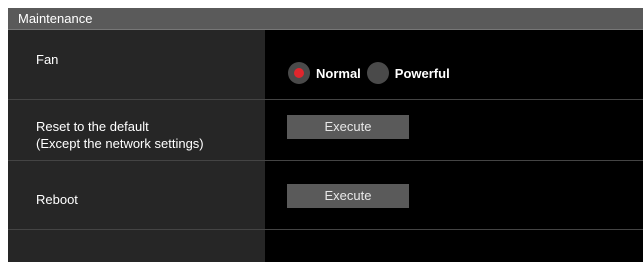 Image resolution: width=643 pixels, height=262 pixels. What do you see at coordinates (325, 19) in the screenshot?
I see `section-header-maintenance: Maintenance` at bounding box center [325, 19].